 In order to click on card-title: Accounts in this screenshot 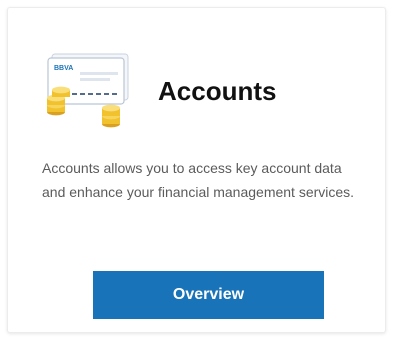, I will do `click(217, 91)`.